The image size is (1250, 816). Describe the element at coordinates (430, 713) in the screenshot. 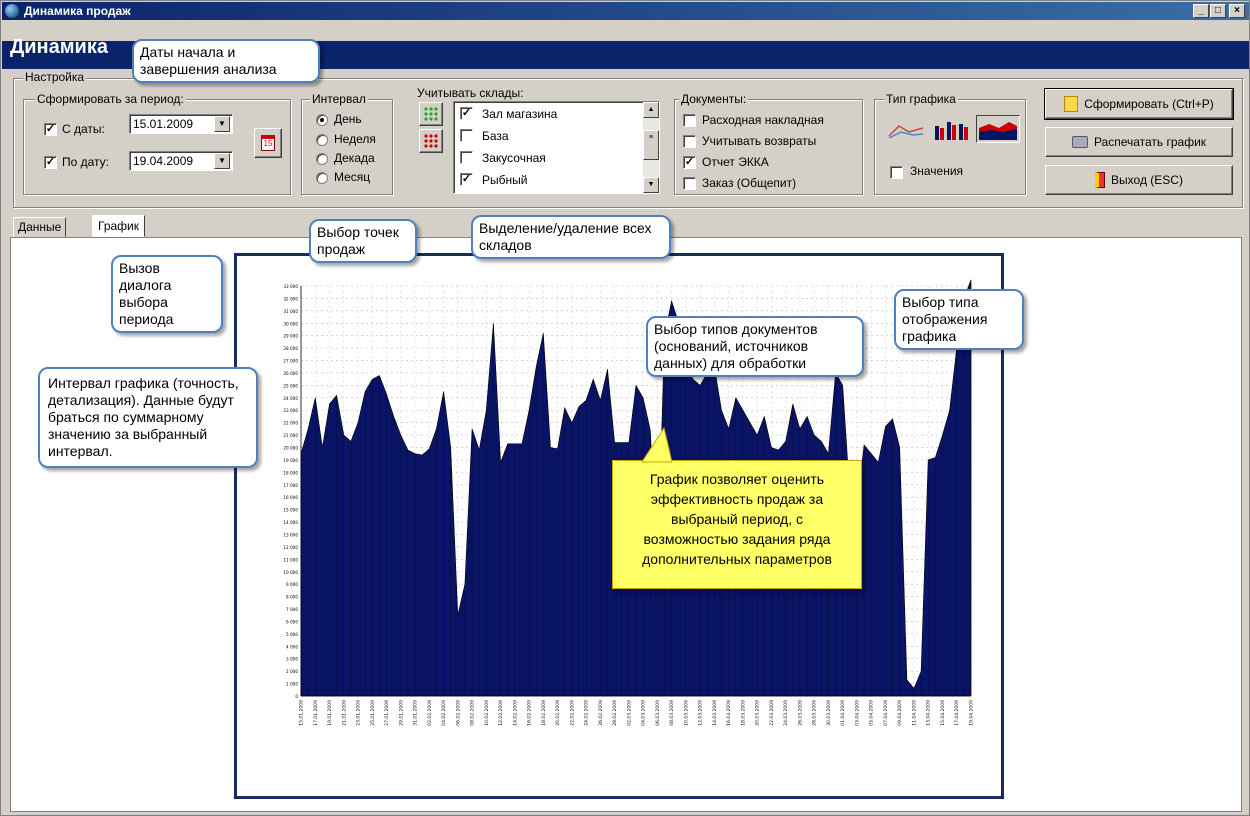

I see `x-tick-label: 02.02.2009` at that location.